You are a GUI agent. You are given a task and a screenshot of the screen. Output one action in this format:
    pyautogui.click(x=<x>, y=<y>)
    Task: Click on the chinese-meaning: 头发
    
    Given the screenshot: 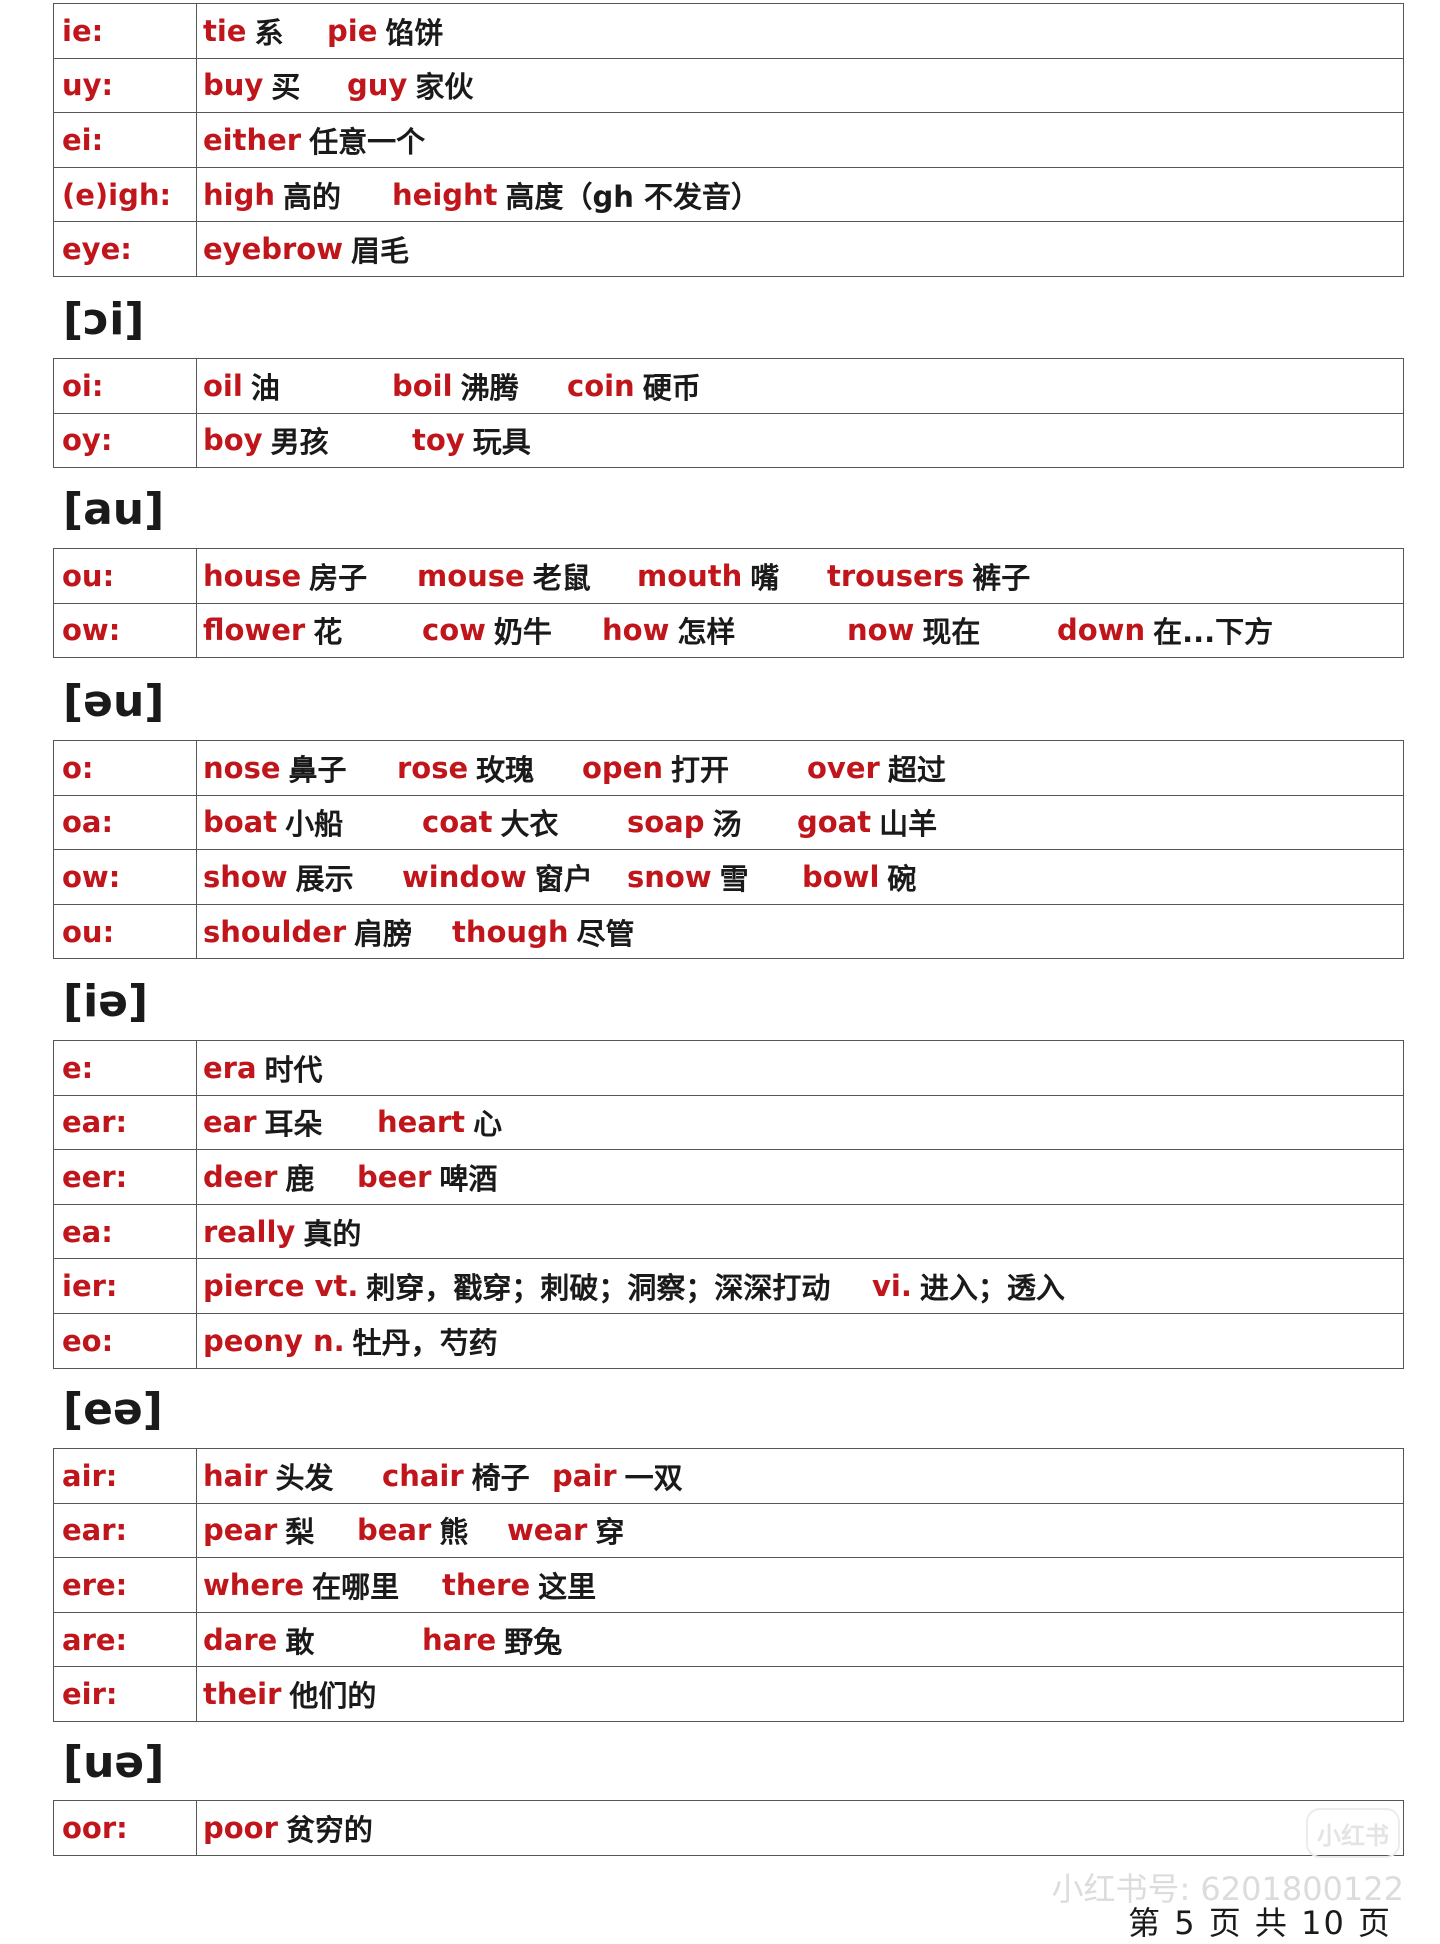 What is the action you would take?
    pyautogui.click(x=304, y=1477)
    